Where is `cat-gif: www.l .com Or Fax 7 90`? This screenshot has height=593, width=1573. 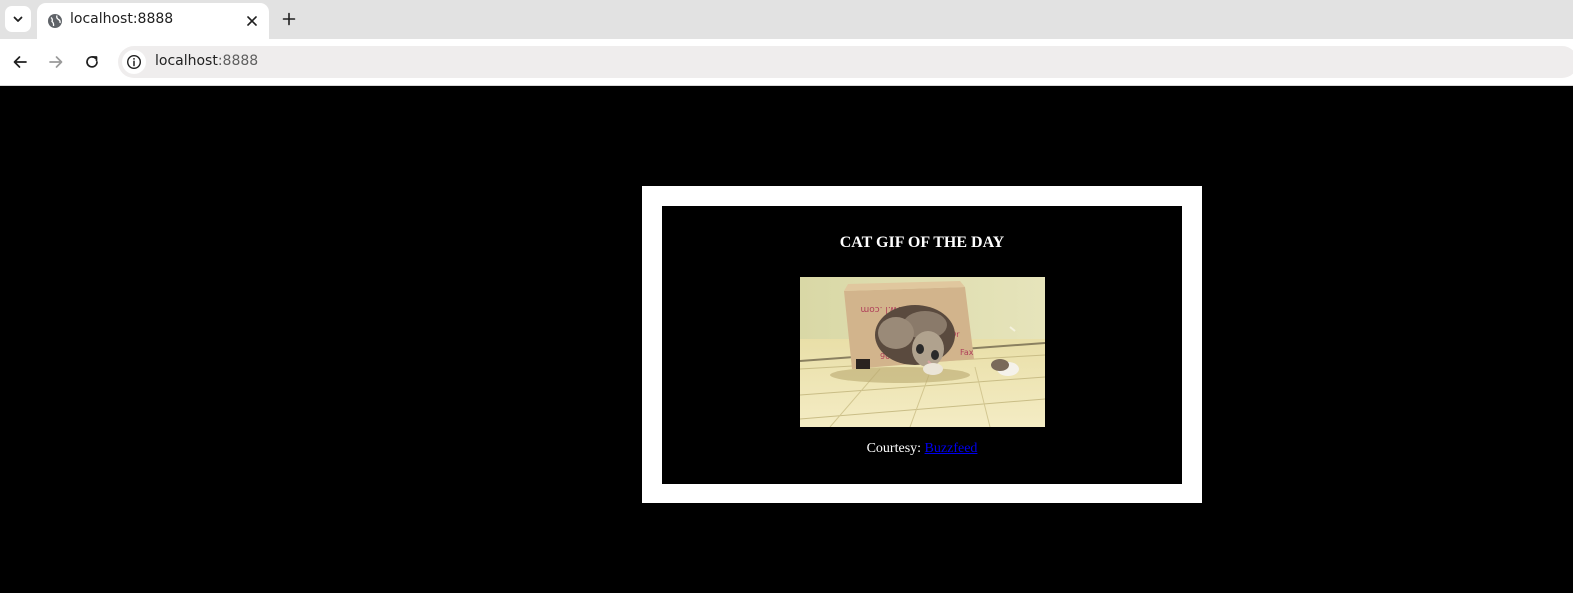
cat-gif: www.l .com Or Fax 7 90 is located at coordinates (922, 352).